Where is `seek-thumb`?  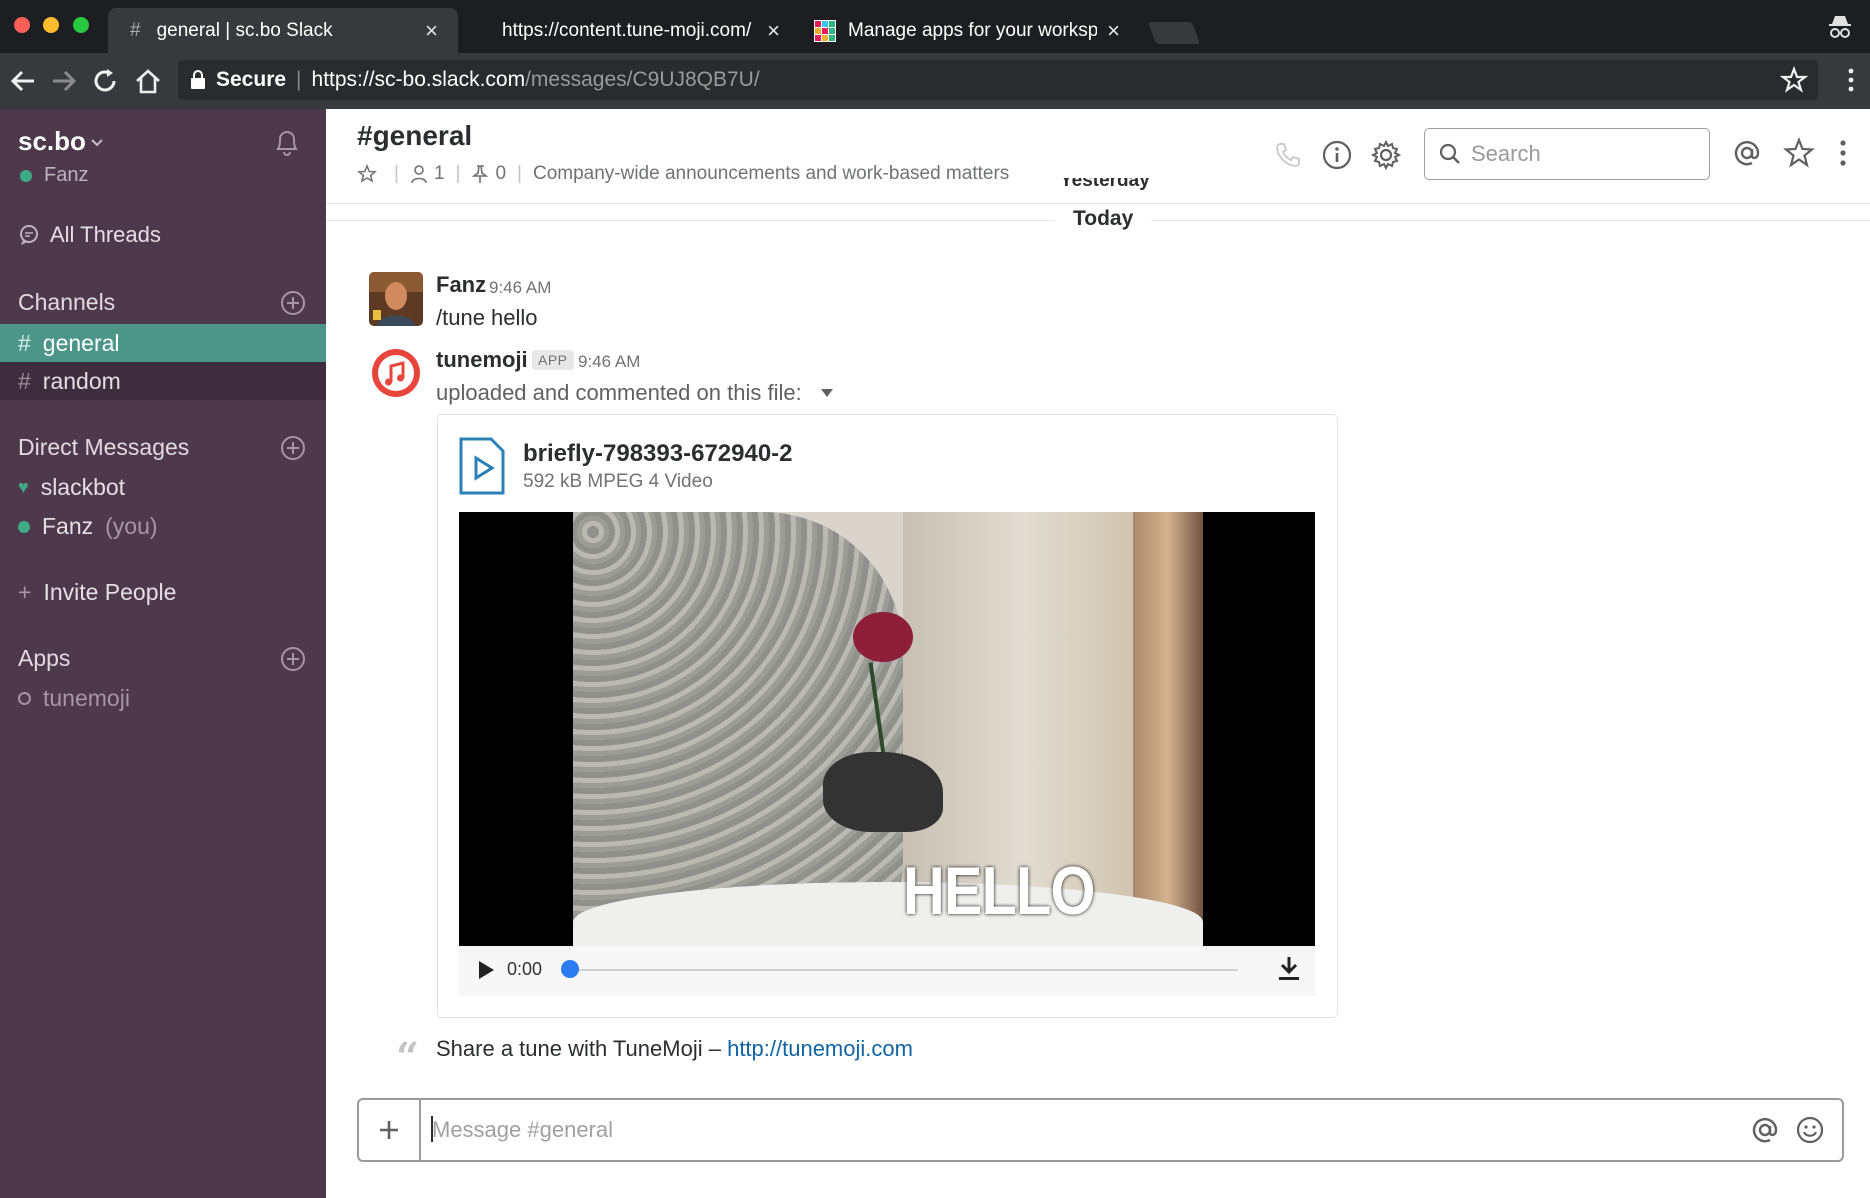 seek-thumb is located at coordinates (570, 969).